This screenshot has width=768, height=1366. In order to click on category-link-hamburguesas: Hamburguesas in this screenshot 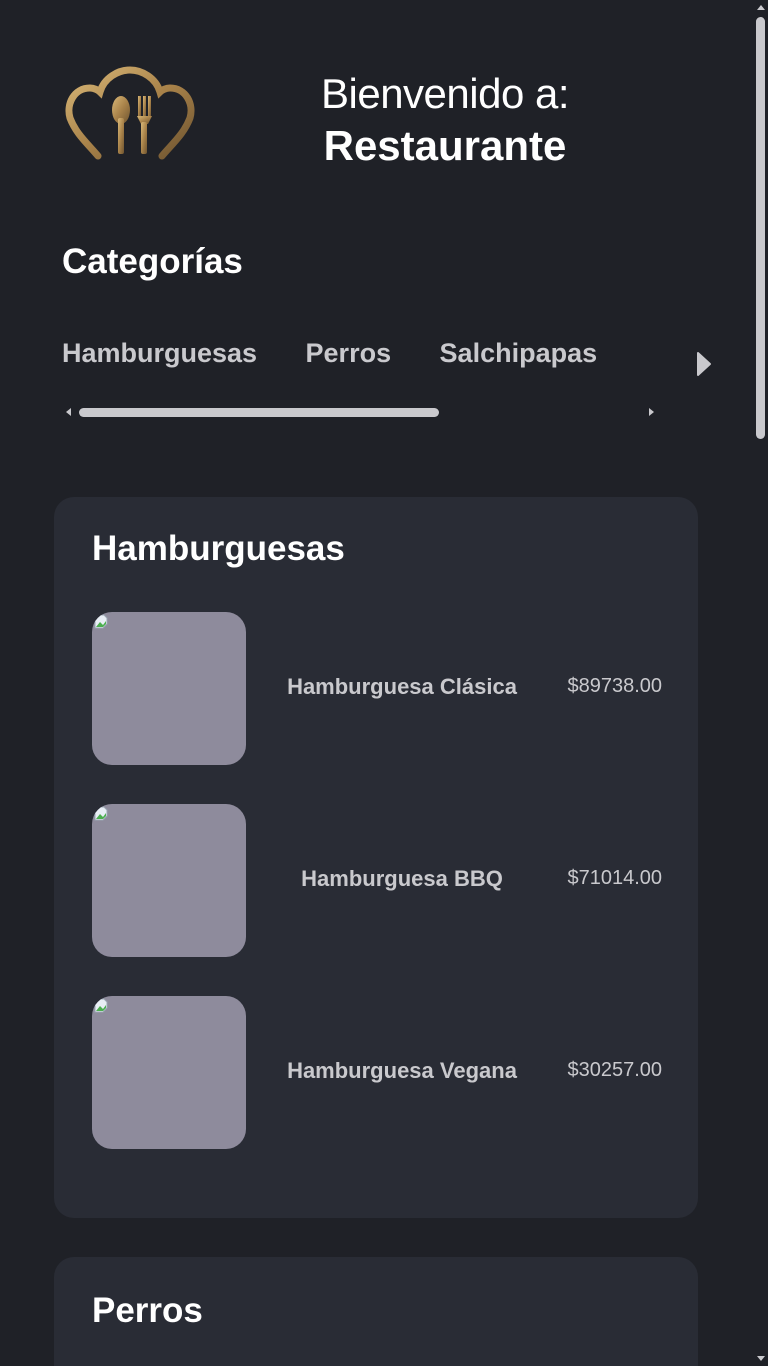, I will do `click(159, 353)`.